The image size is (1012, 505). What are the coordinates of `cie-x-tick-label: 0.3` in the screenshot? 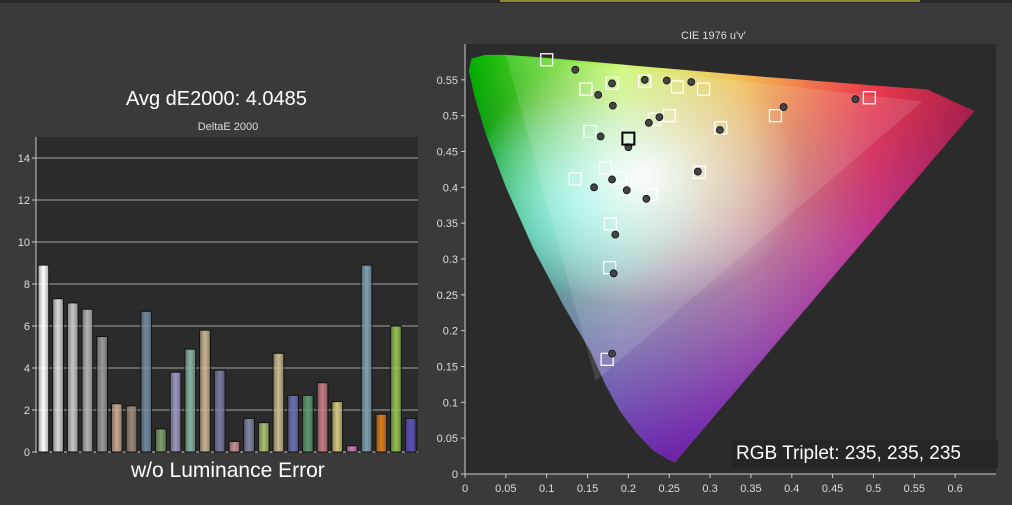 It's located at (709, 489).